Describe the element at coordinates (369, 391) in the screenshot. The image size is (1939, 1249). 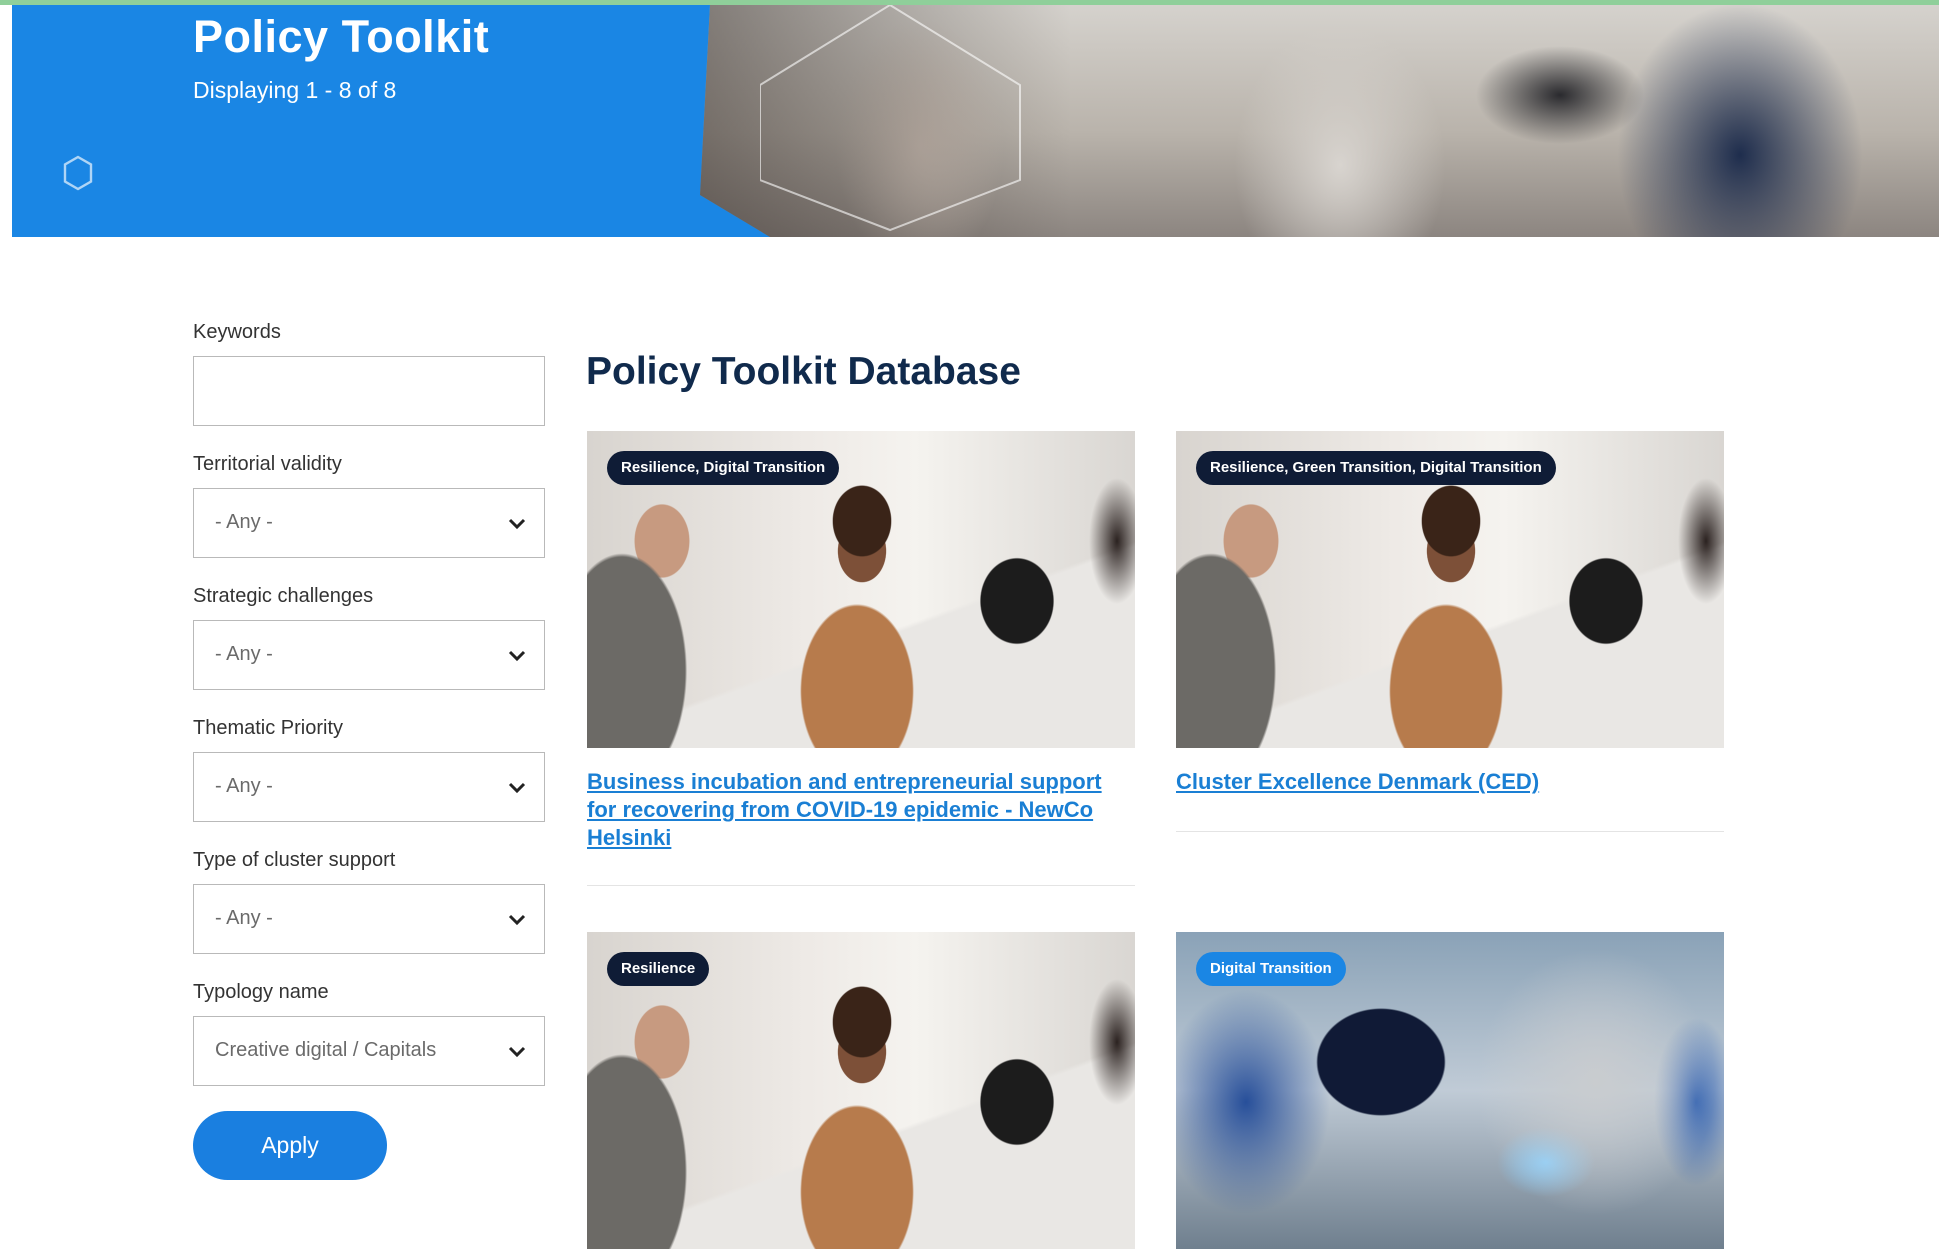
I see `keywords-input` at that location.